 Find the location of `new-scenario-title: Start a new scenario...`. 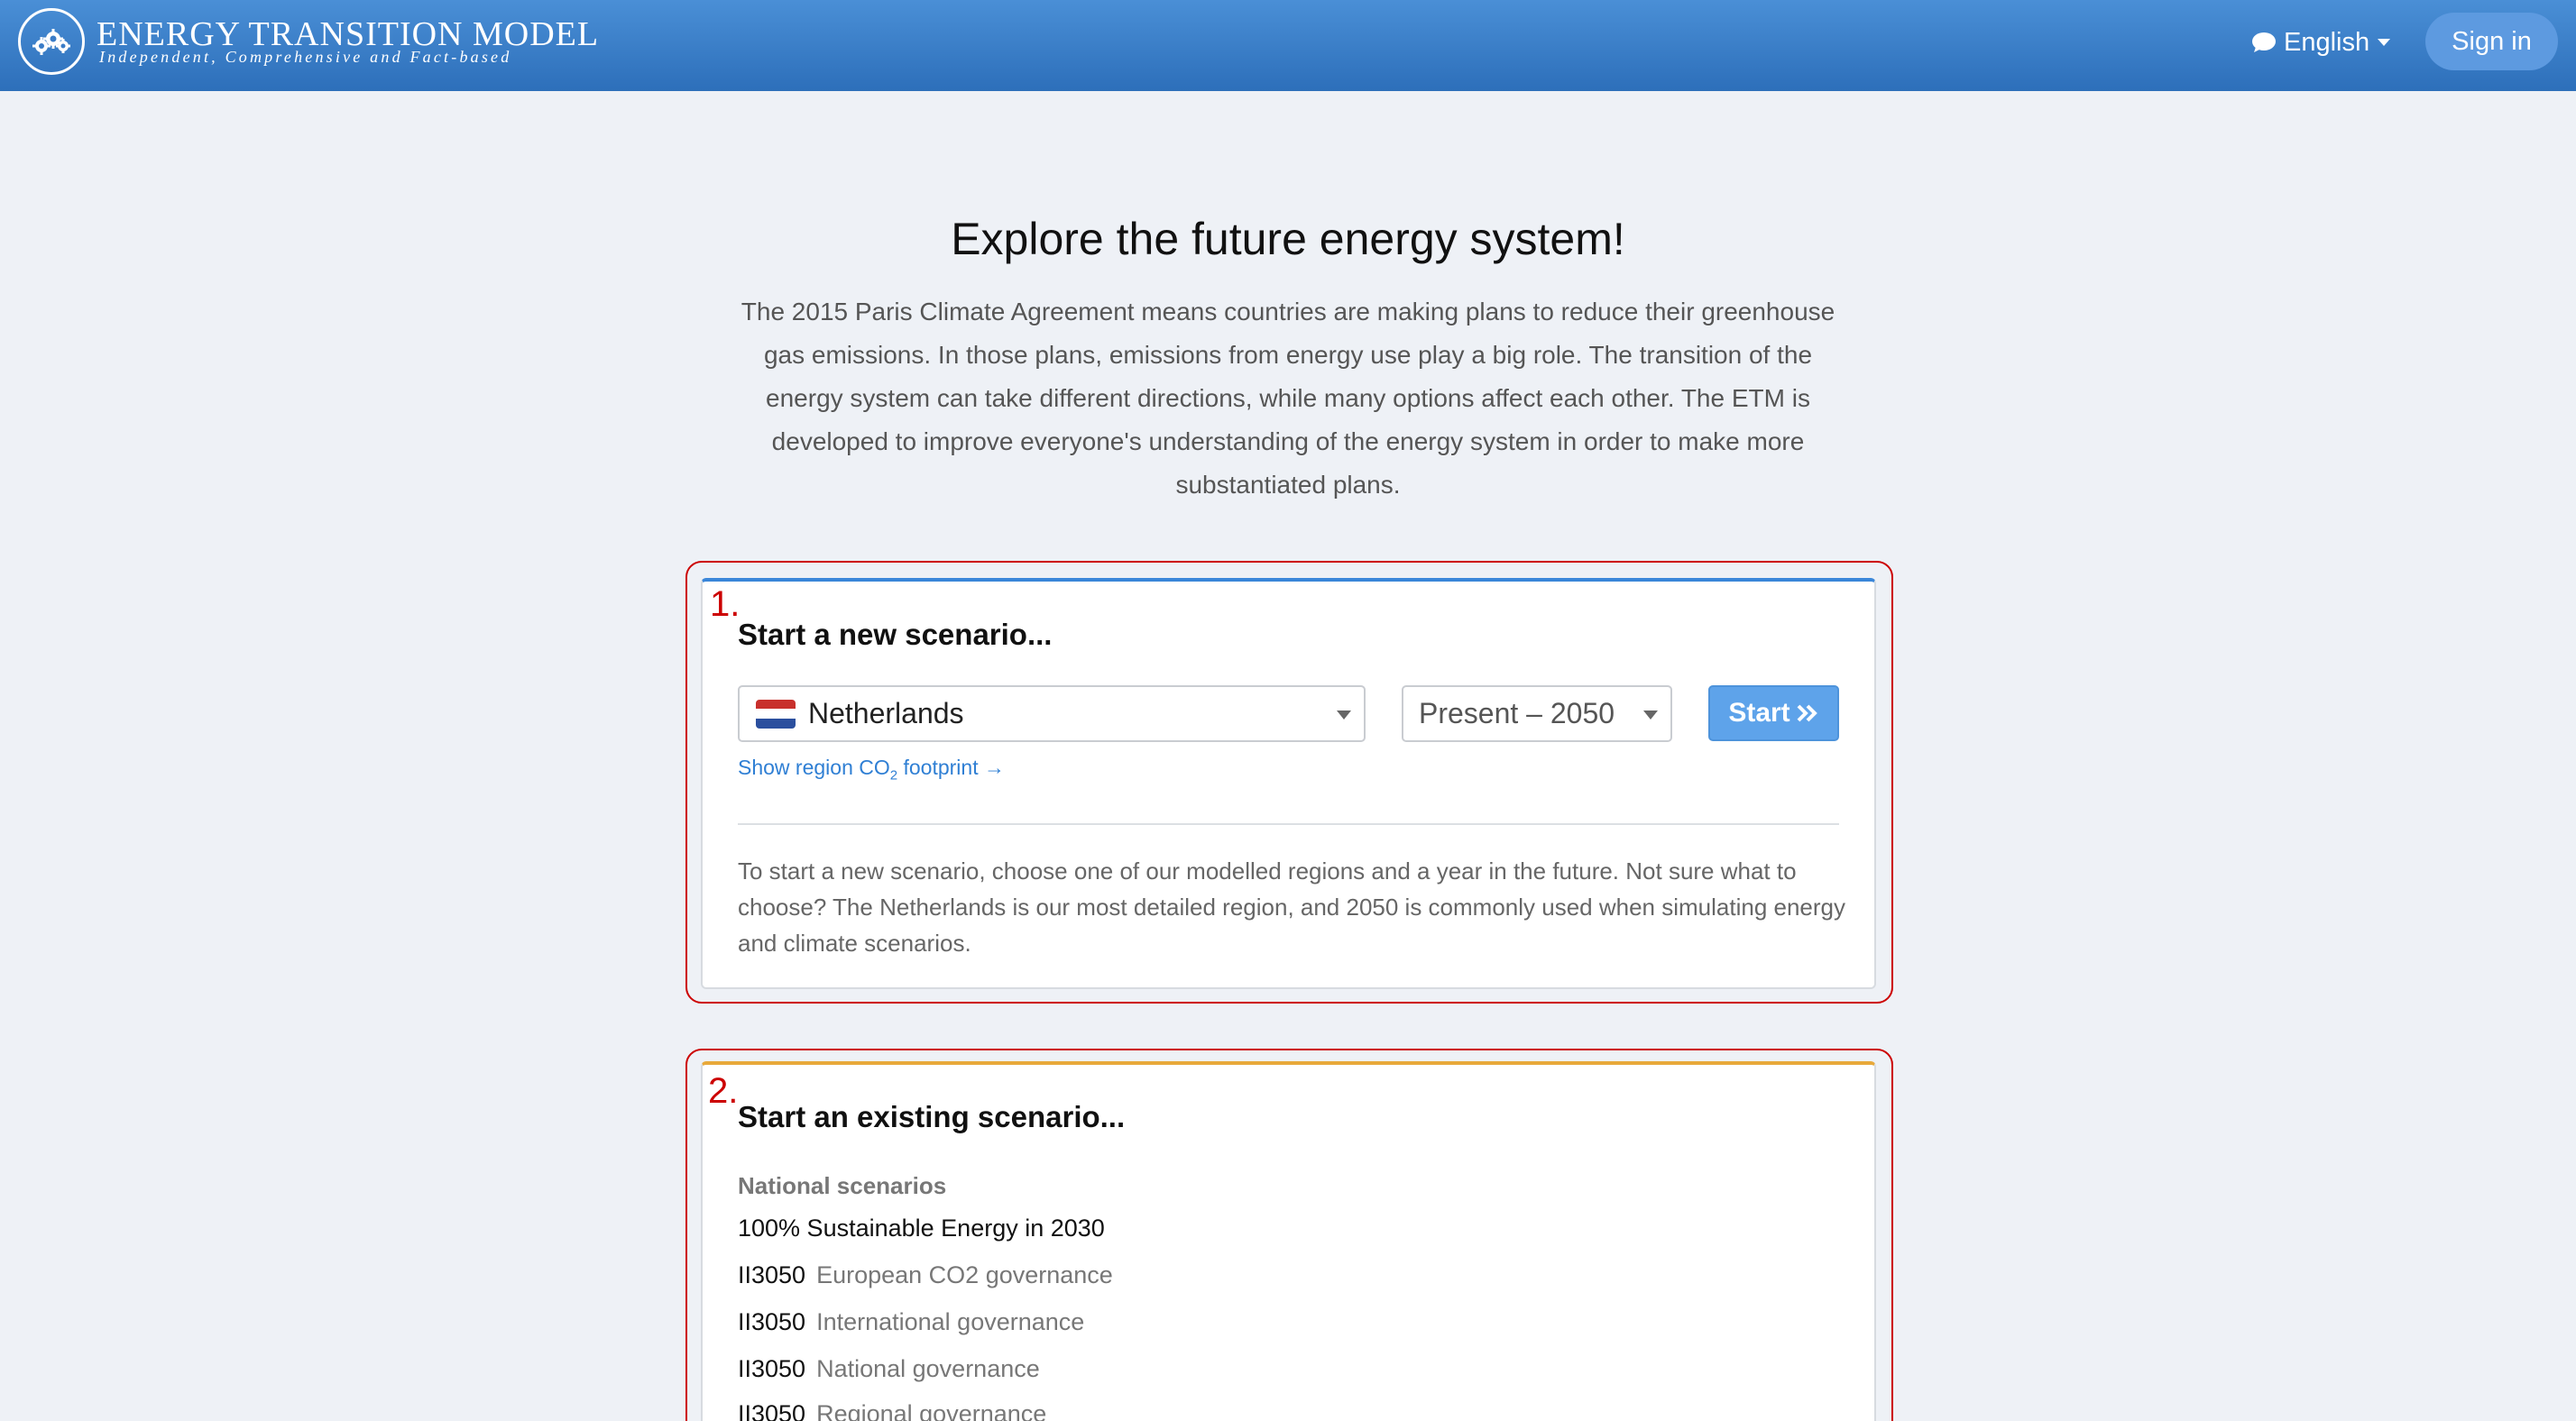

new-scenario-title: Start a new scenario... is located at coordinates (895, 634).